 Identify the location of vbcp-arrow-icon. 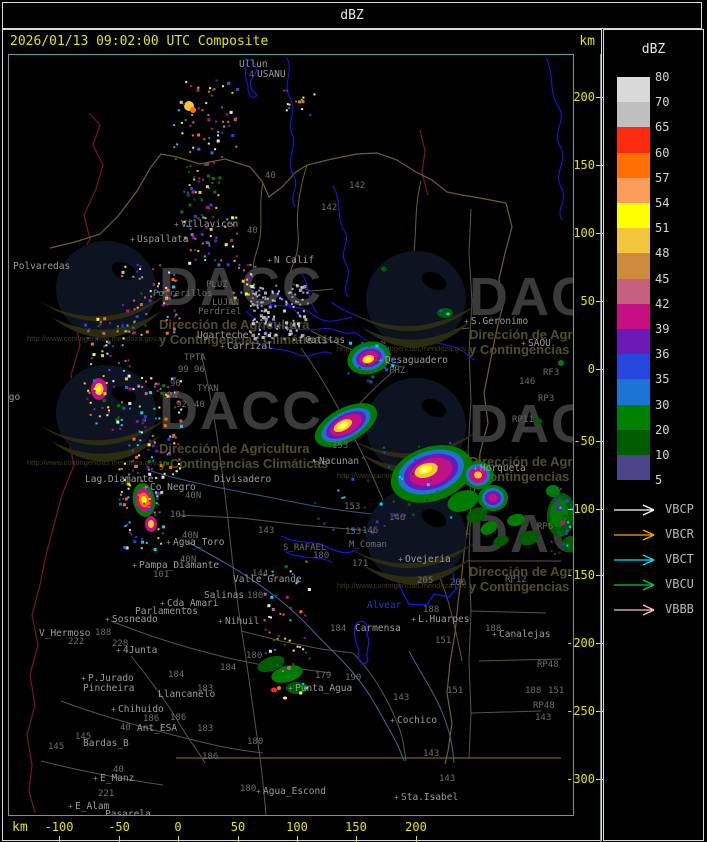
(634, 510).